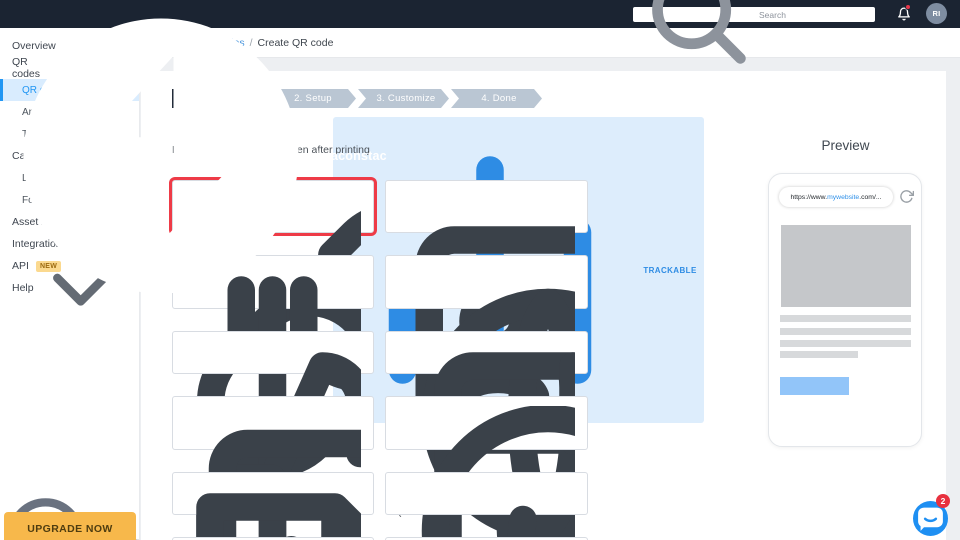 The width and height of the screenshot is (960, 540). I want to click on chat-unread-badge: 2, so click(943, 501).